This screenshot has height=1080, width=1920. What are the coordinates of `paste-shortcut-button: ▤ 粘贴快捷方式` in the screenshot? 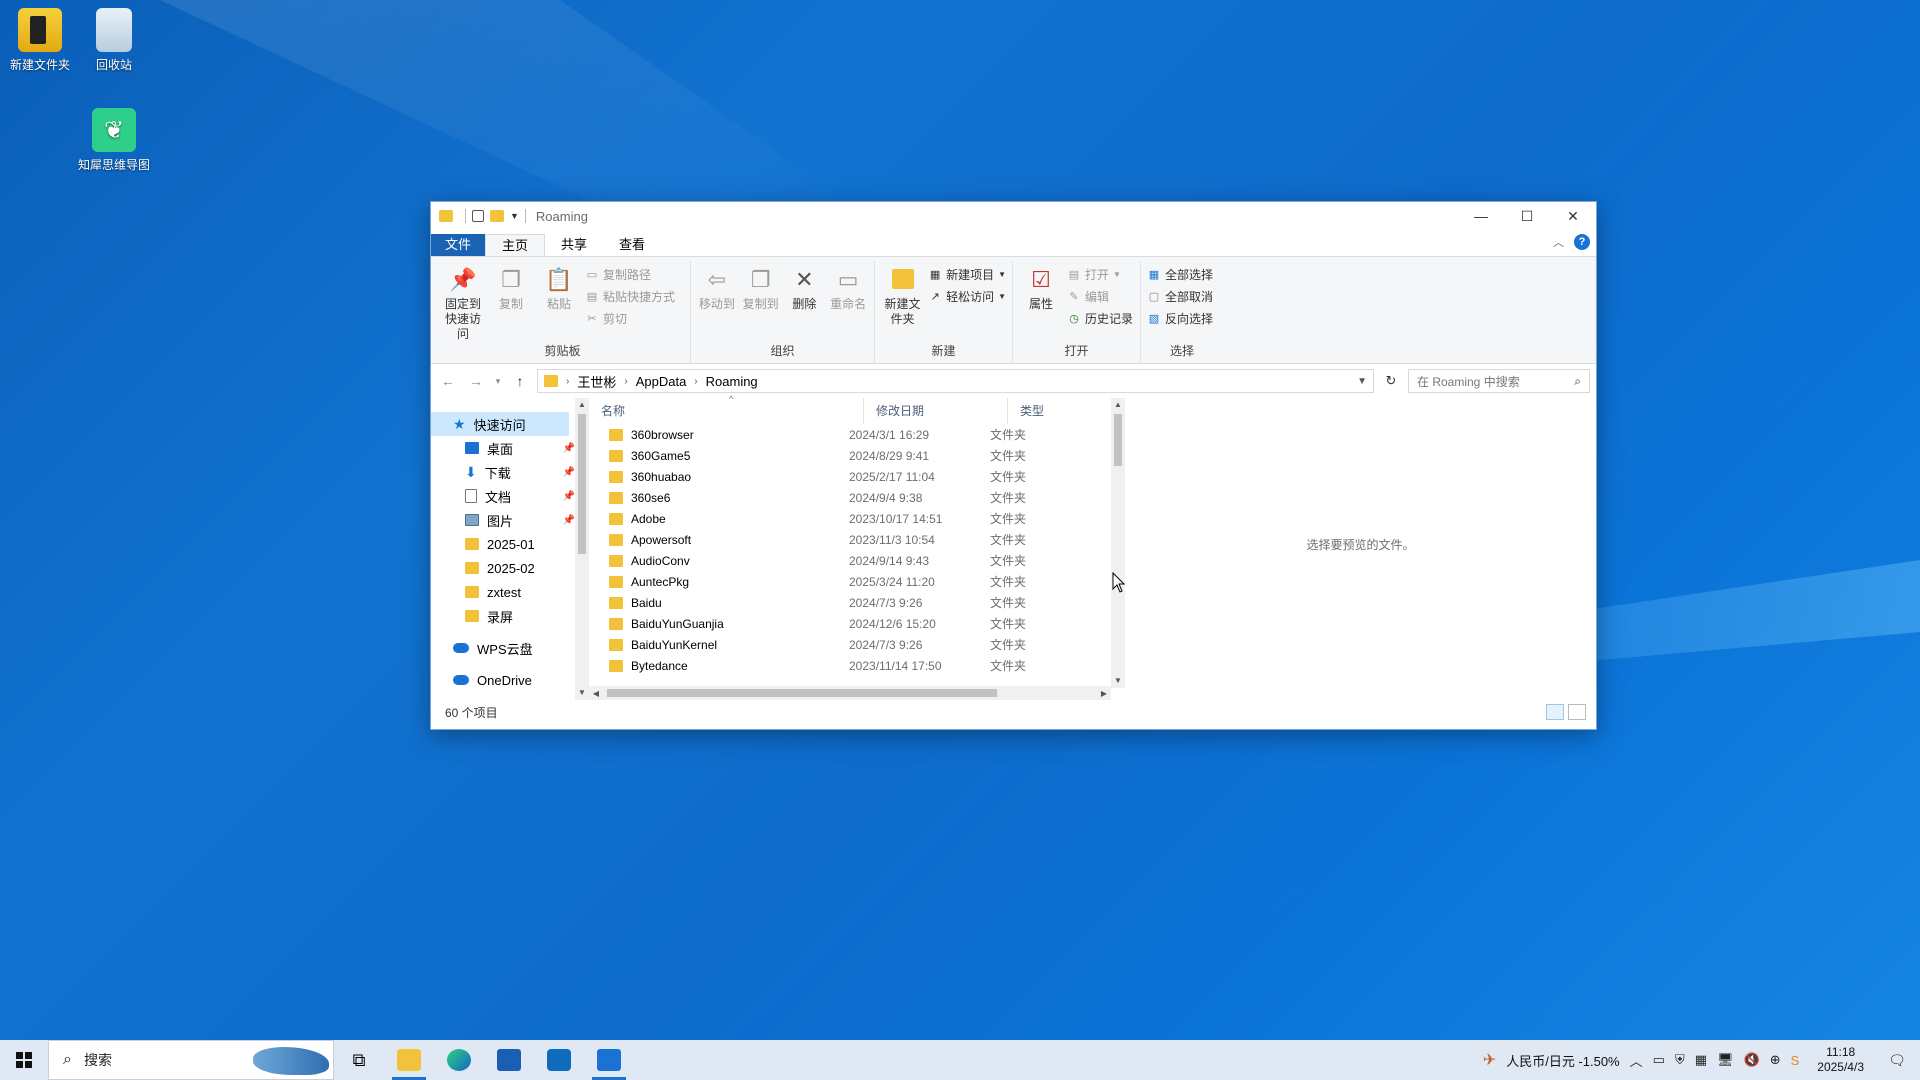 It's located at (630, 296).